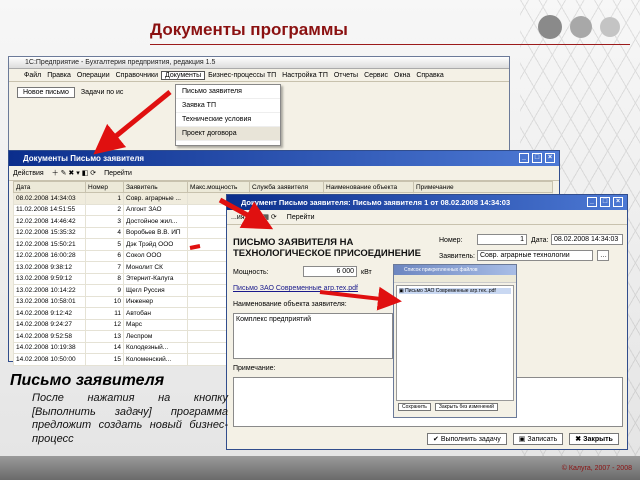  I want to click on arrow-to-file-dialog, so click(360, 298).